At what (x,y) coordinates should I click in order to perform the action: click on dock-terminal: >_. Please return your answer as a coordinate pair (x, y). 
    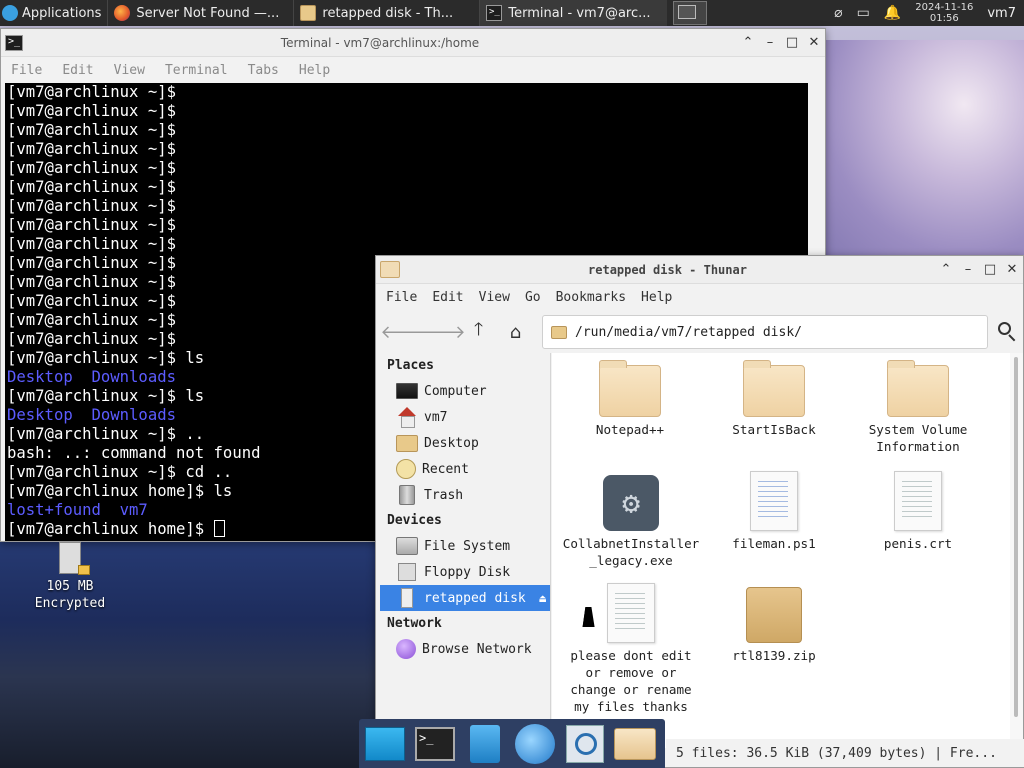
    Looking at the image, I should click on (435, 744).